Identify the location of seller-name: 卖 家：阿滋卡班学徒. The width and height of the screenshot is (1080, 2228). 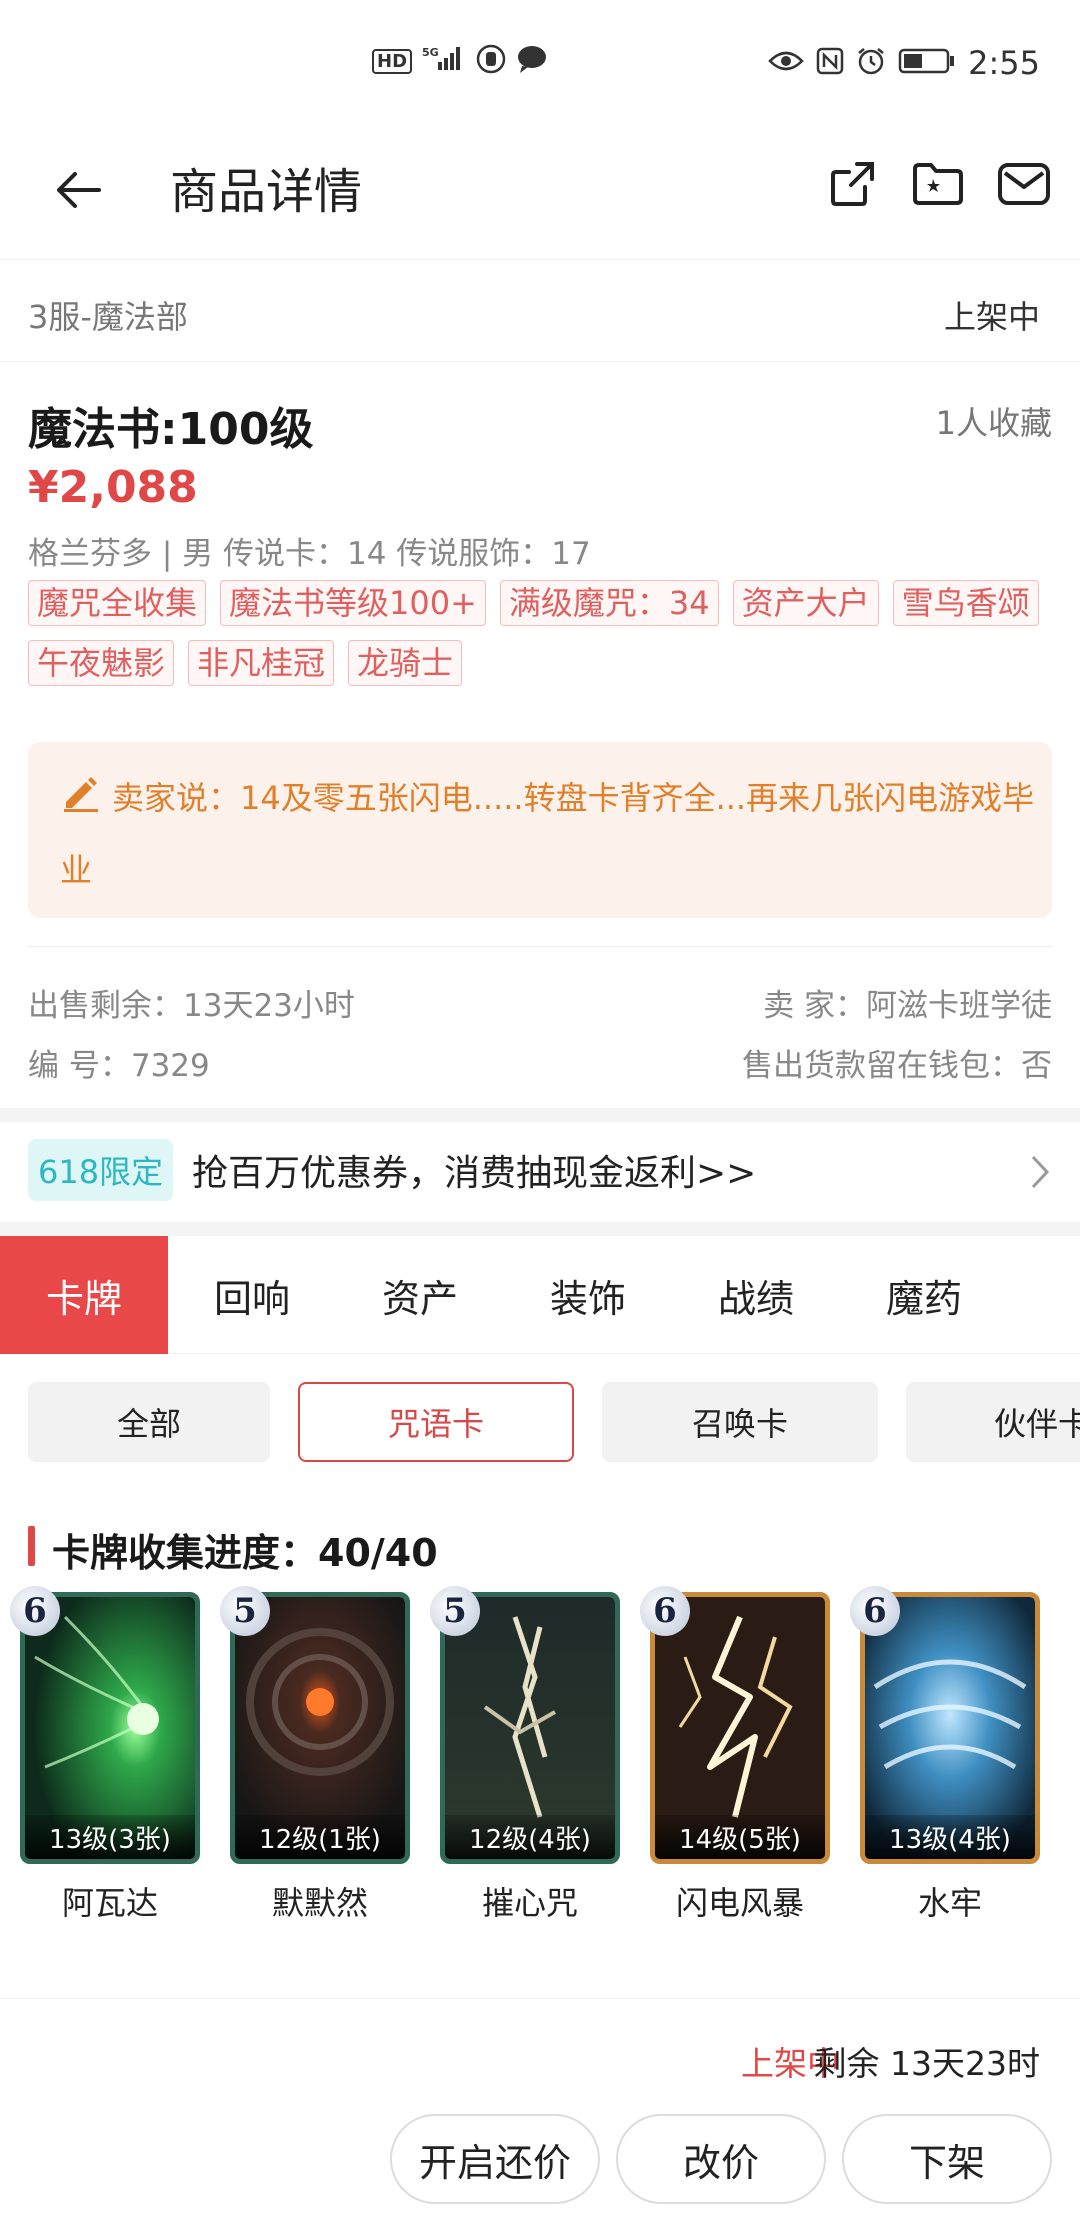
(907, 1002).